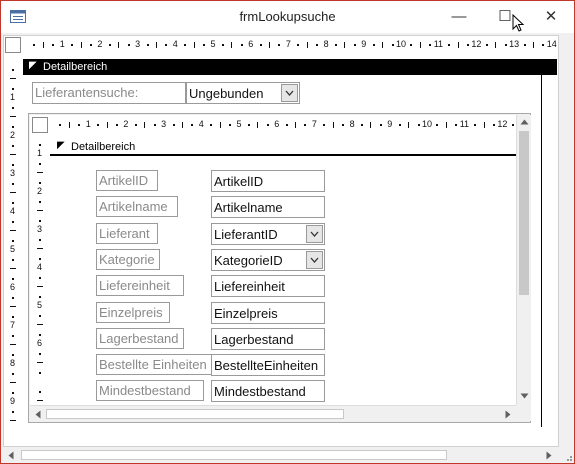 The image size is (575, 464). Describe the element at coordinates (551, 17) in the screenshot. I see `close-button: ✕` at that location.